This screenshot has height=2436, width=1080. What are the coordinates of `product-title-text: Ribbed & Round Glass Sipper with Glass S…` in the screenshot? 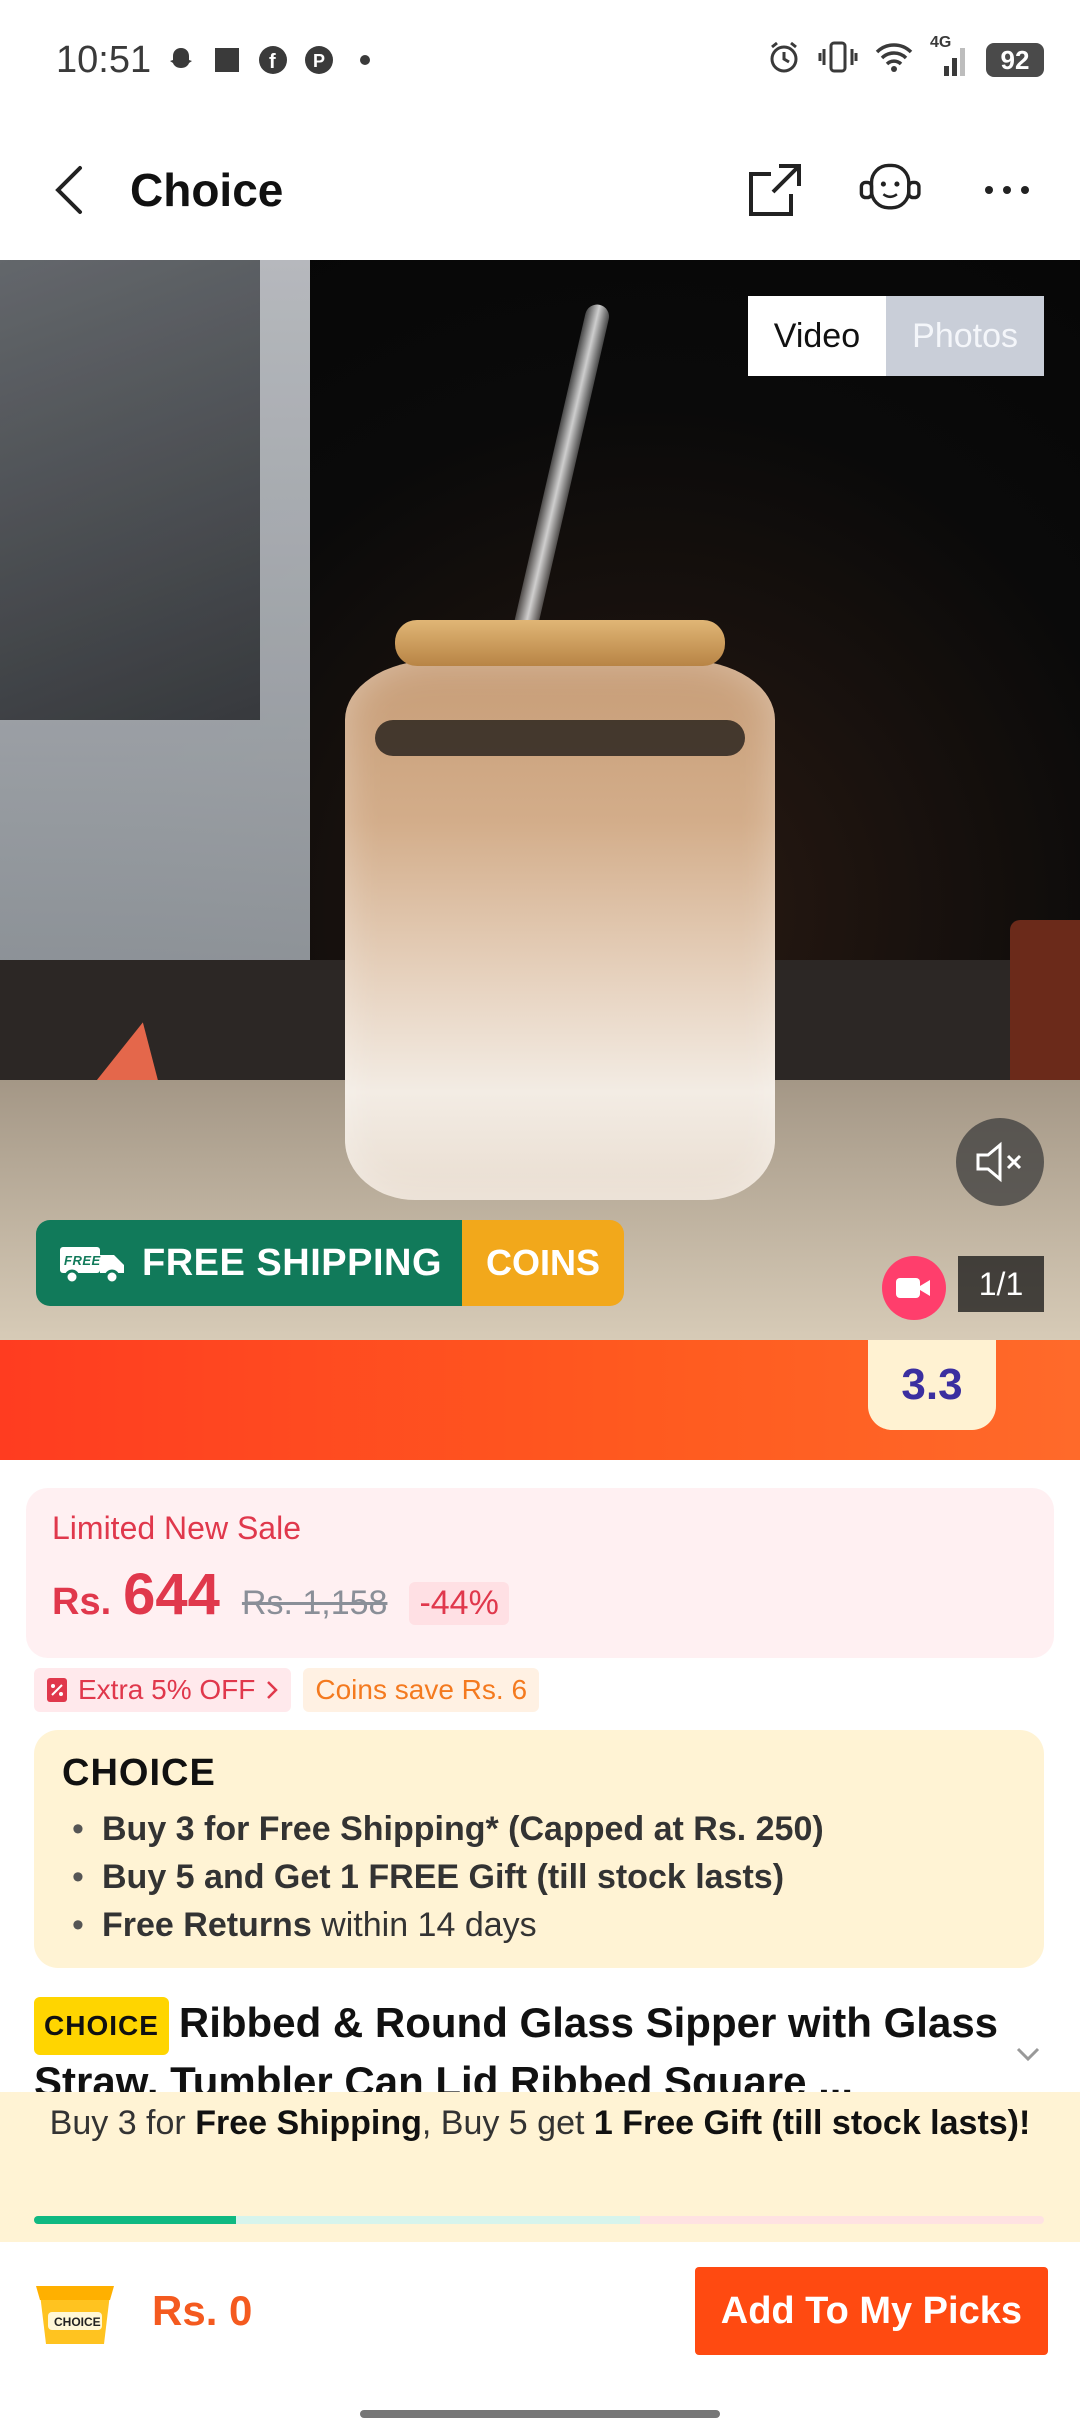 It's located at (516, 2052).